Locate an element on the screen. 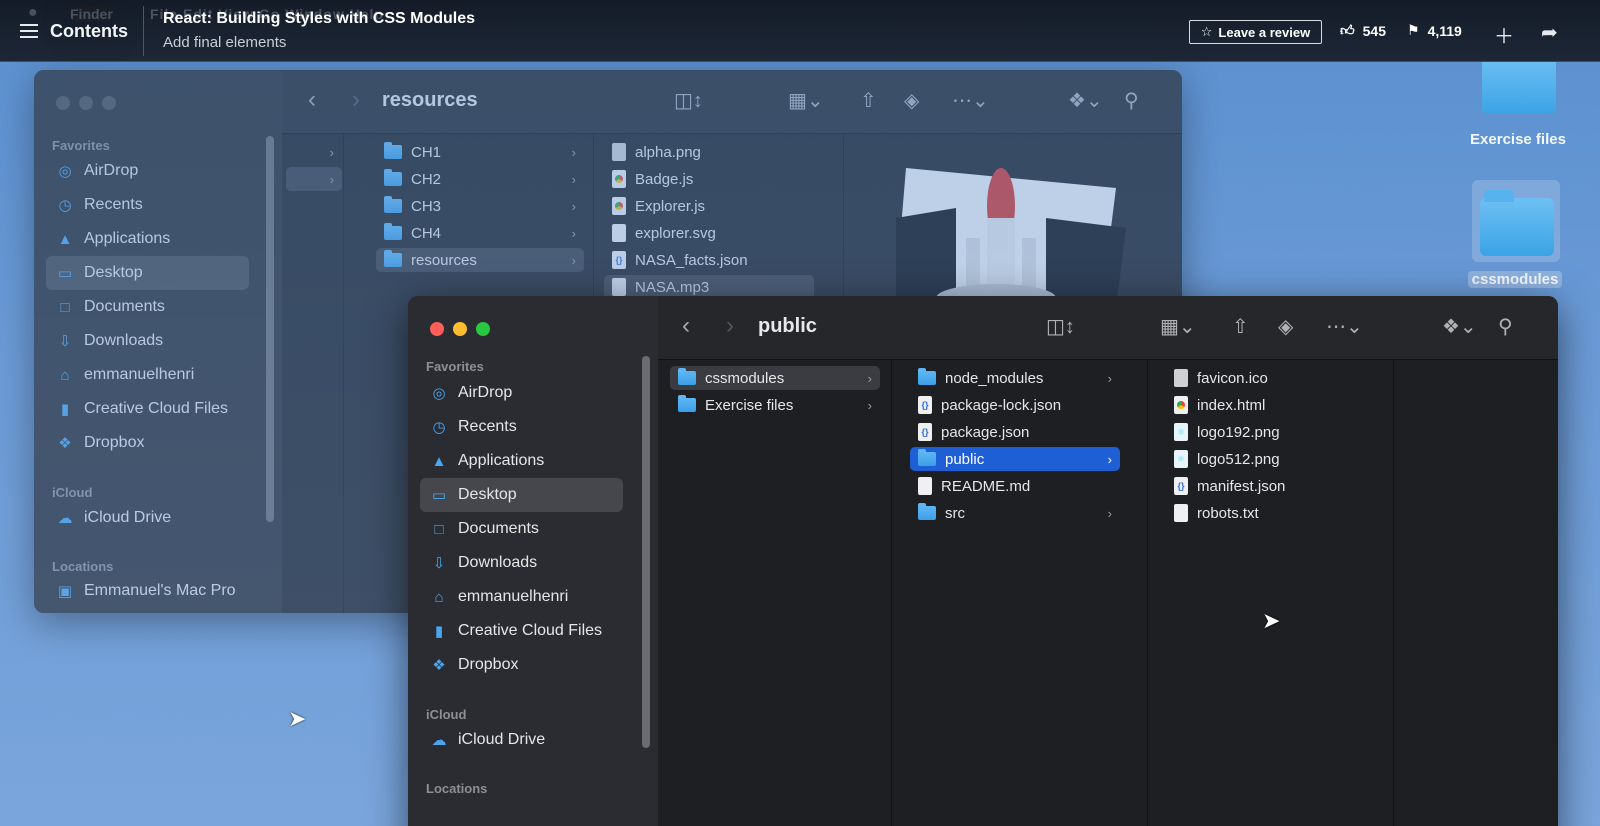 The width and height of the screenshot is (1600, 826). minimize-button is located at coordinates (460, 329).